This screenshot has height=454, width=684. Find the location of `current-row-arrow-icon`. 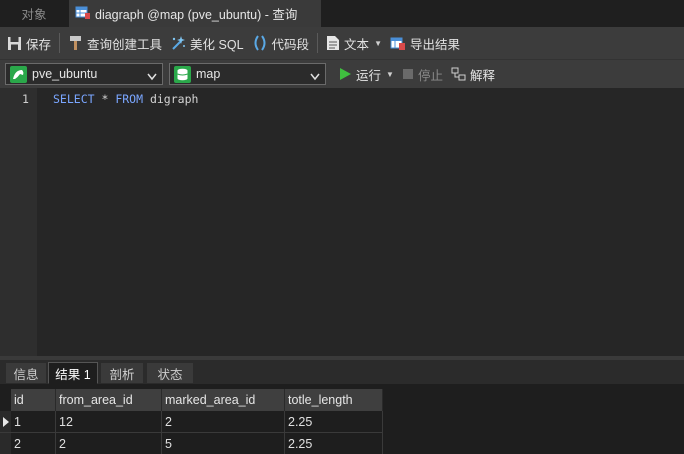

current-row-arrow-icon is located at coordinates (6, 422).